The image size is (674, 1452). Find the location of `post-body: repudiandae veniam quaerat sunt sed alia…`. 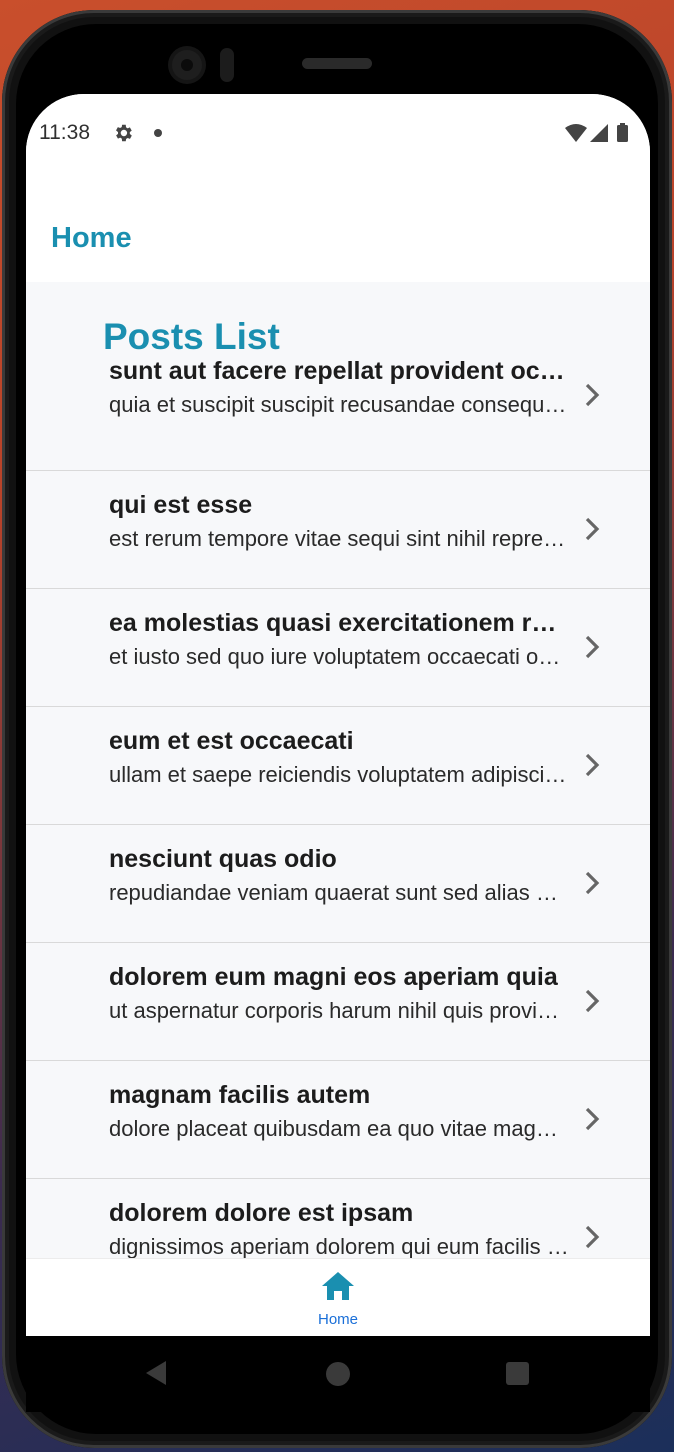

post-body: repudiandae veniam quaerat sunt sed alia… is located at coordinates (339, 892).